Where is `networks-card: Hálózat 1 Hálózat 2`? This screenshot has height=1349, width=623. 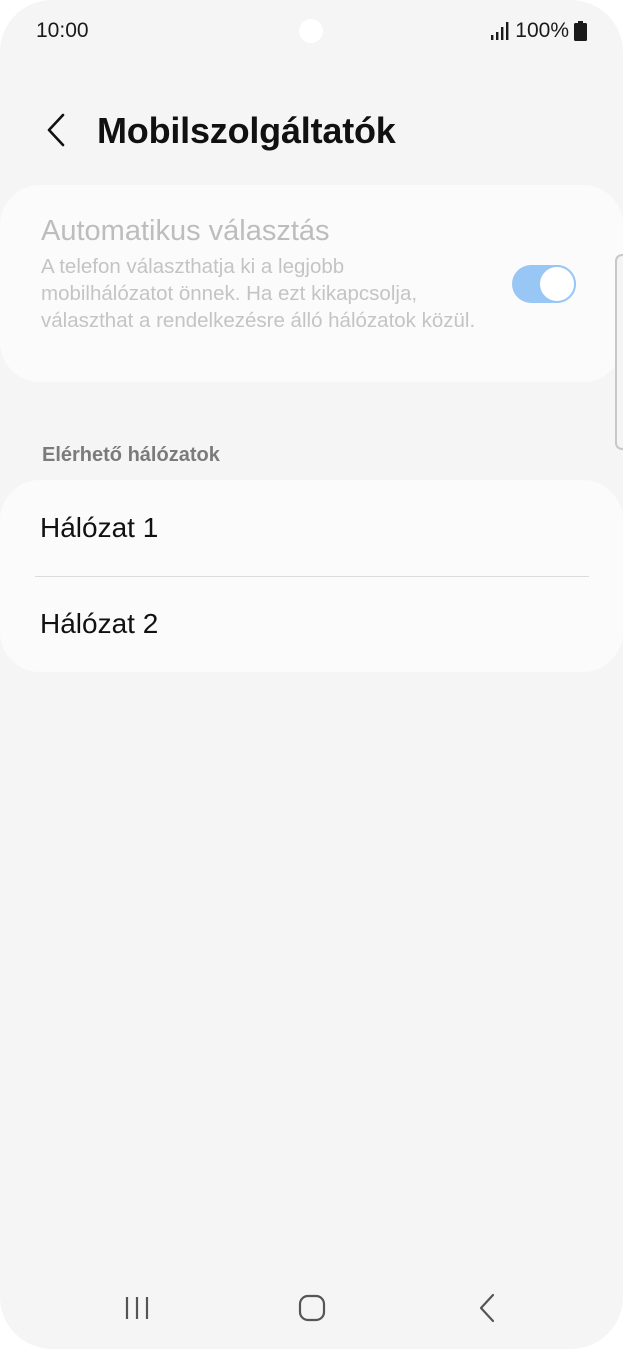
networks-card: Hálózat 1 Hálózat 2 is located at coordinates (311, 576).